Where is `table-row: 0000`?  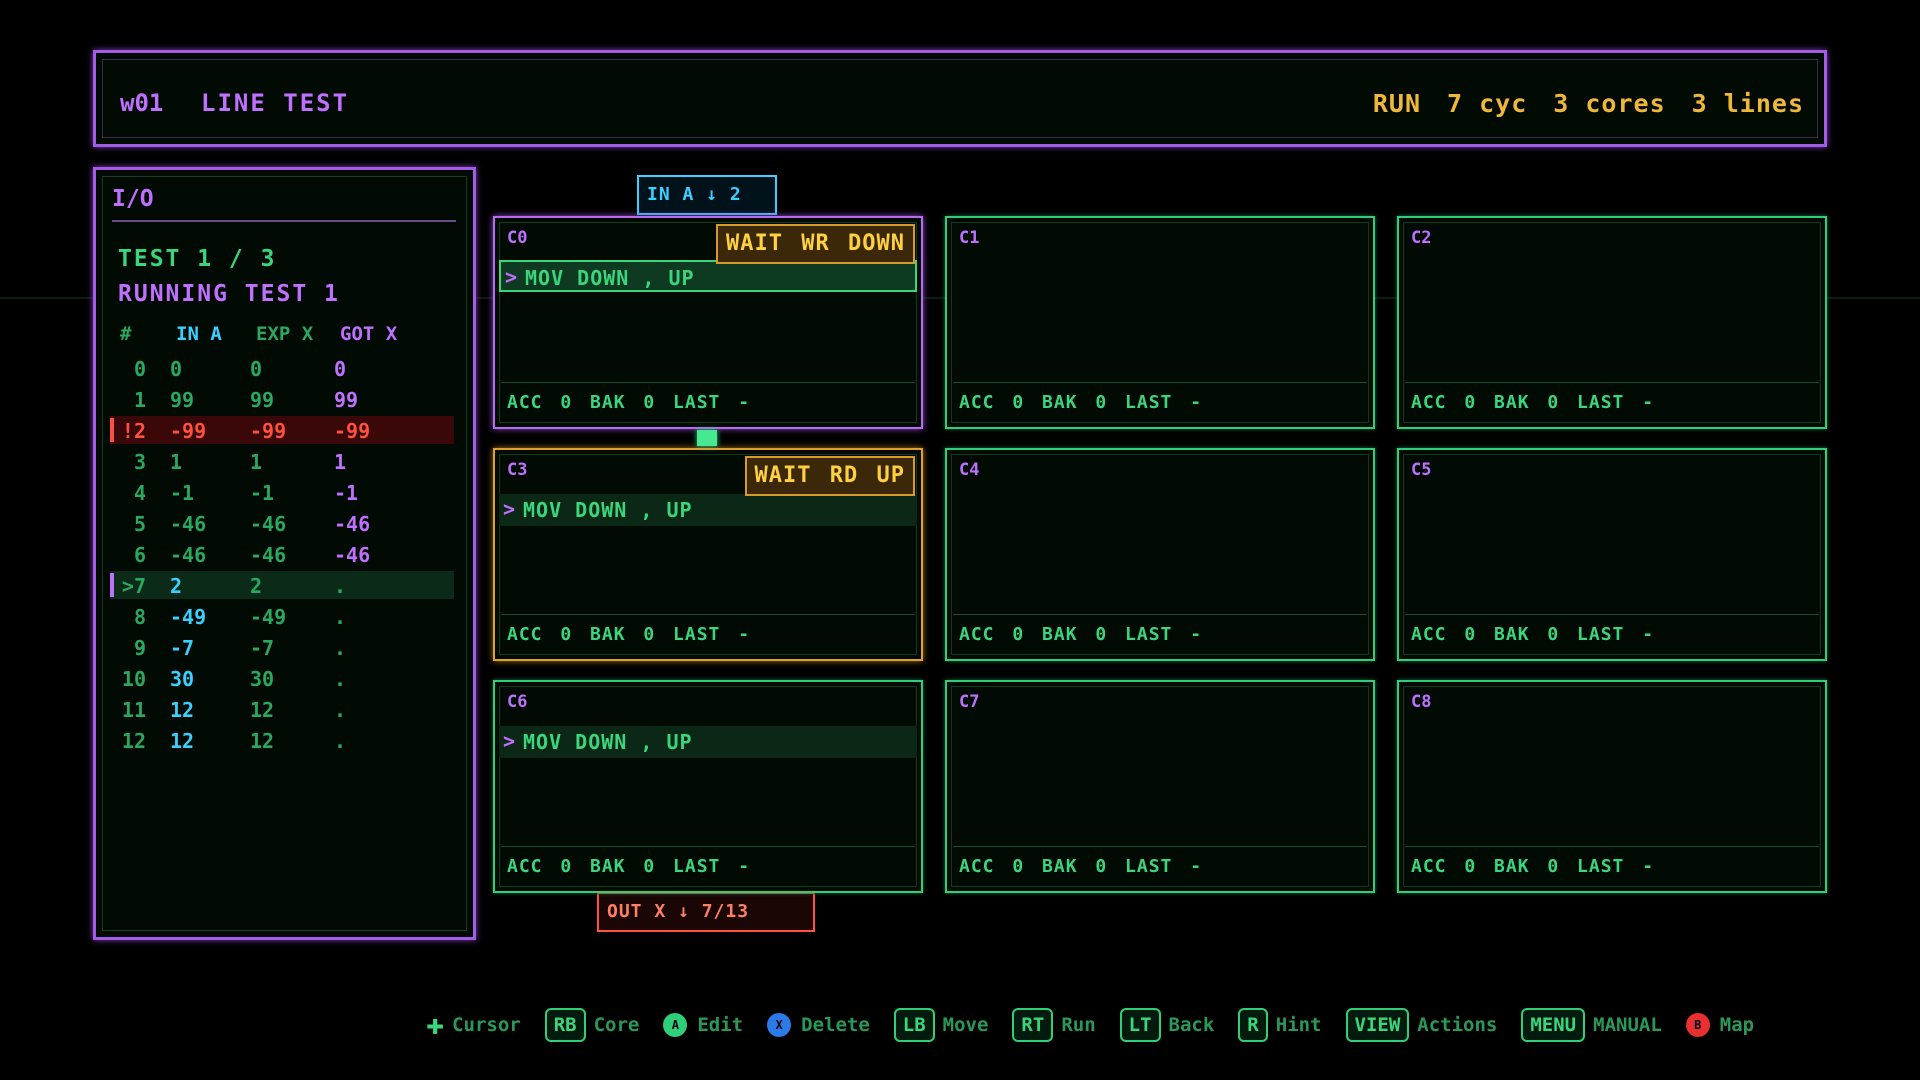
table-row: 0000 is located at coordinates (282, 368).